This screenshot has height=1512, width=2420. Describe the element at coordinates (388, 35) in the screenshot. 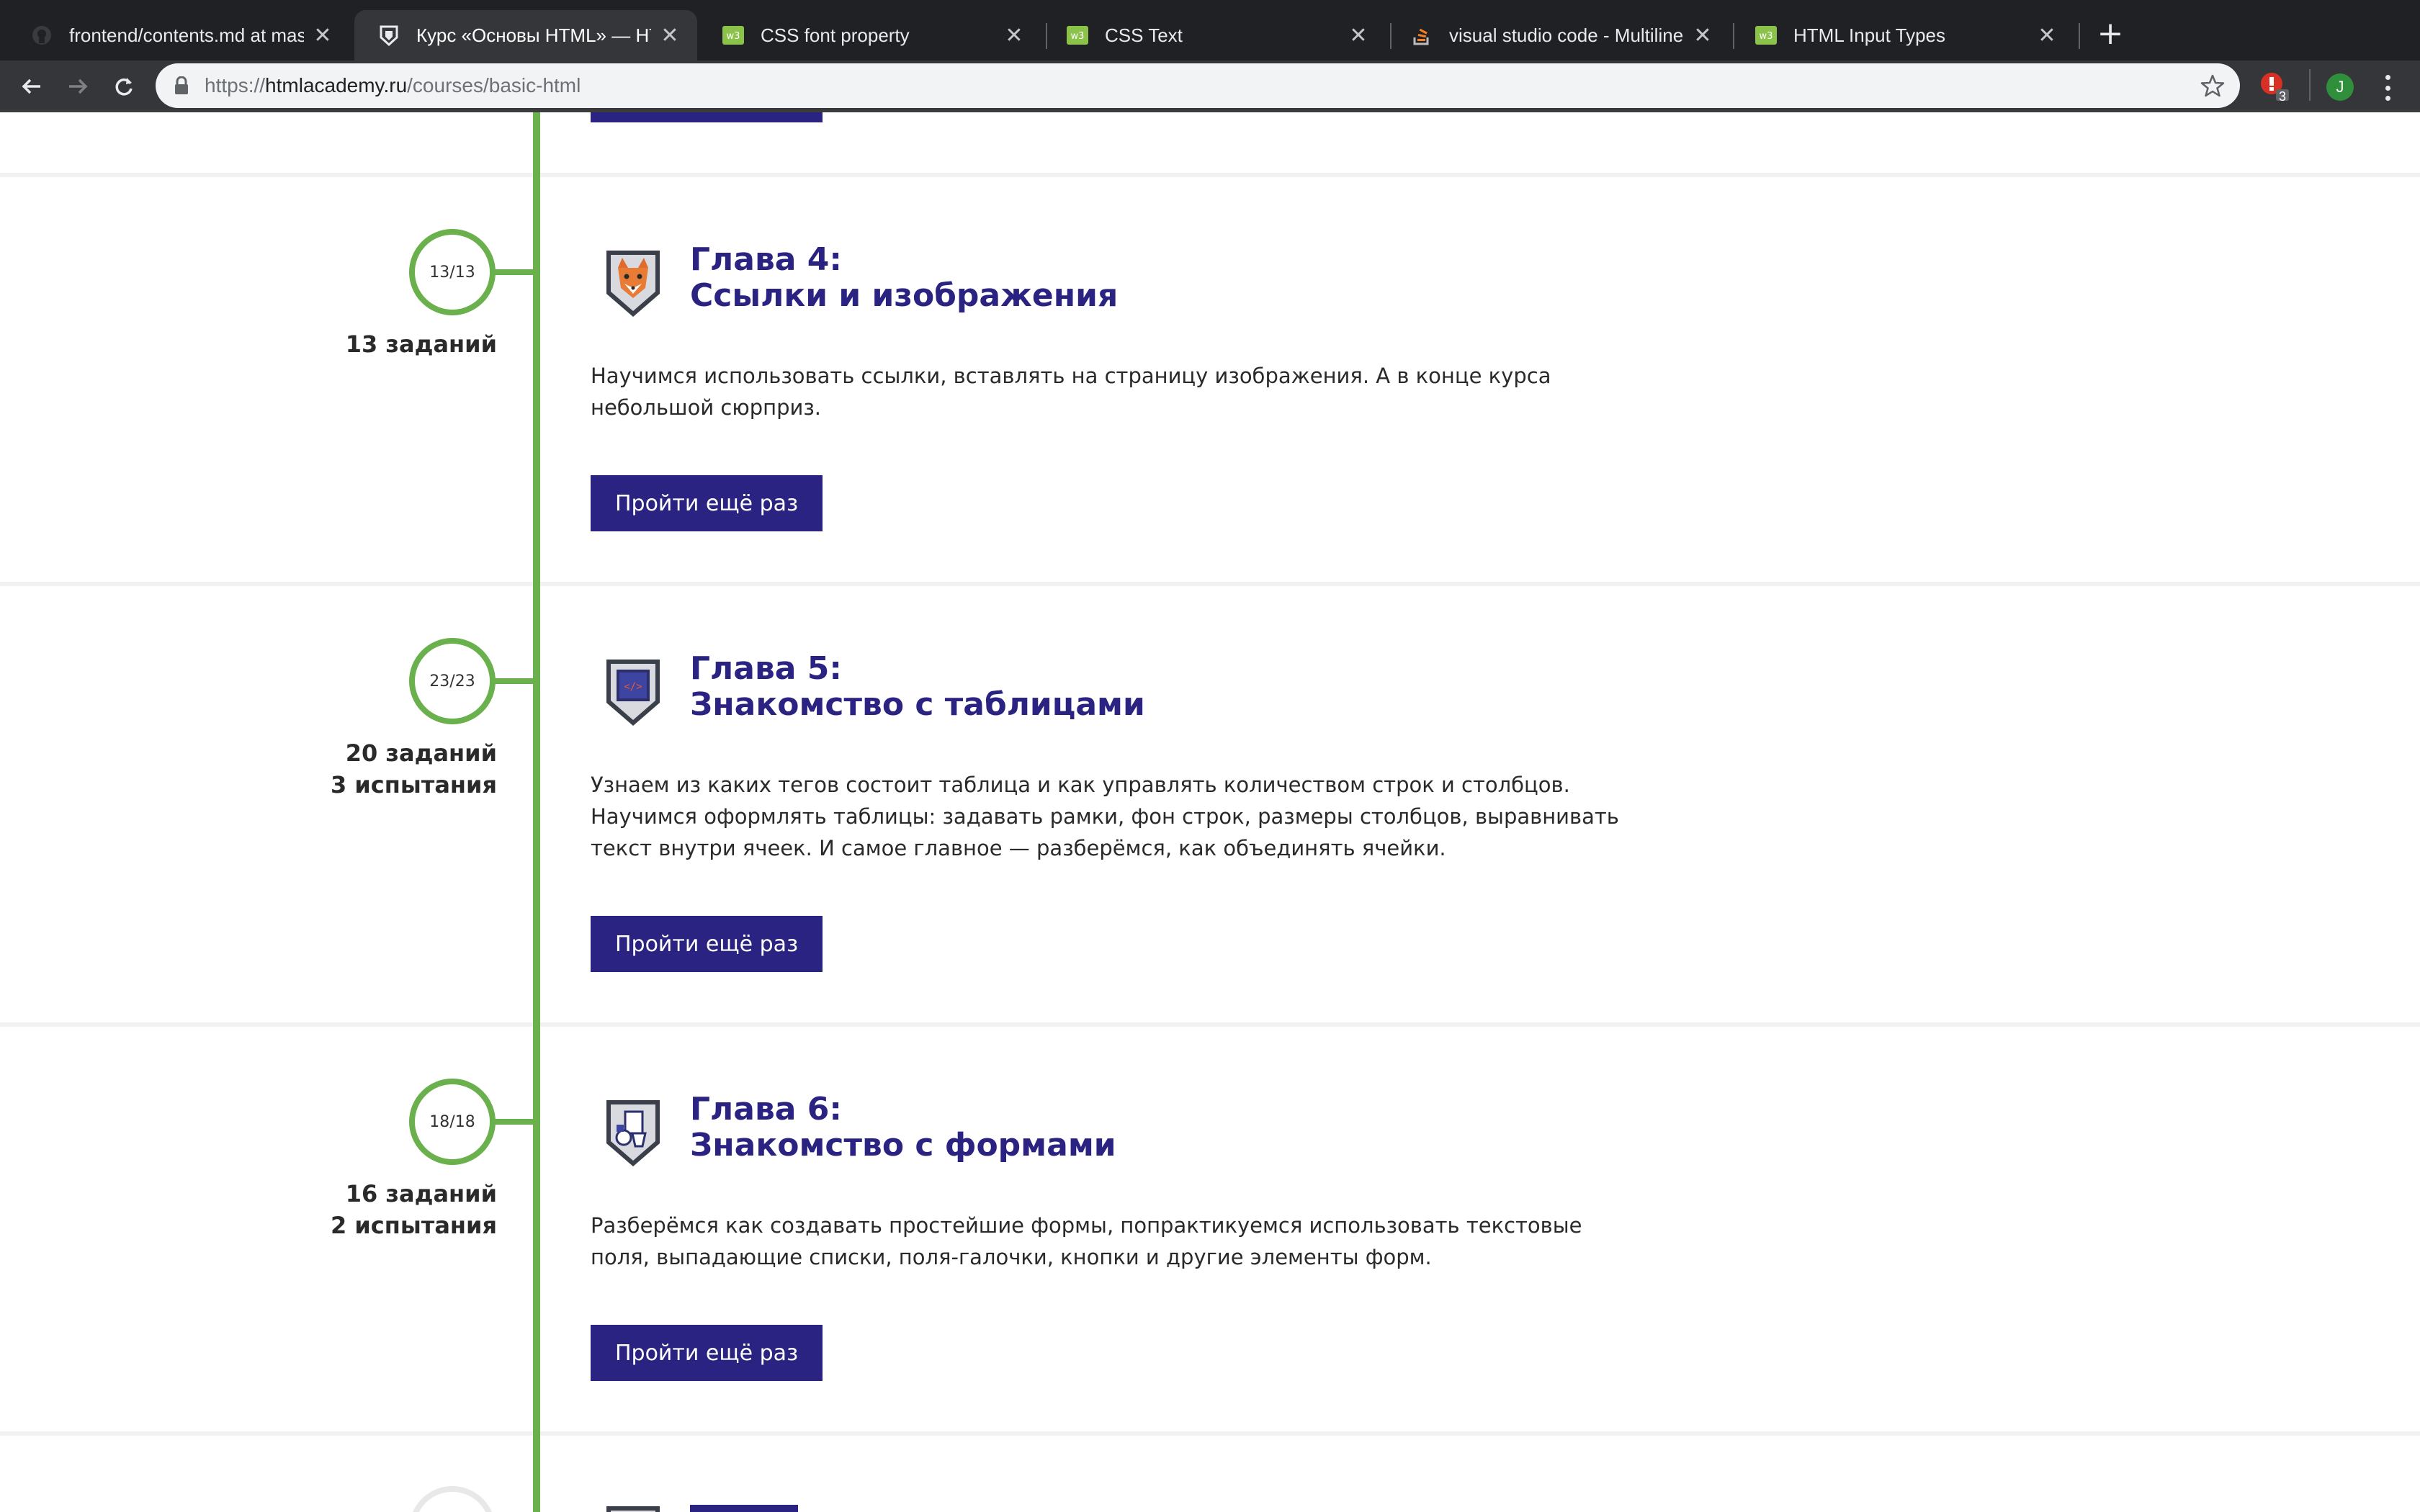

I see `htmlacademy-shield-icon` at that location.